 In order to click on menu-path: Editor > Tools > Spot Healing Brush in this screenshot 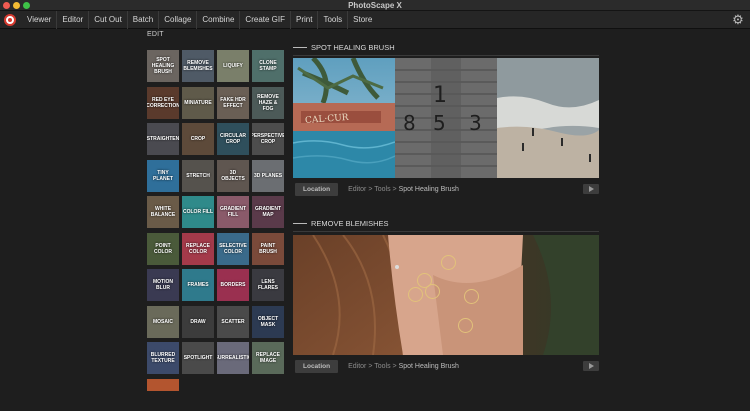, I will do `click(403, 366)`.